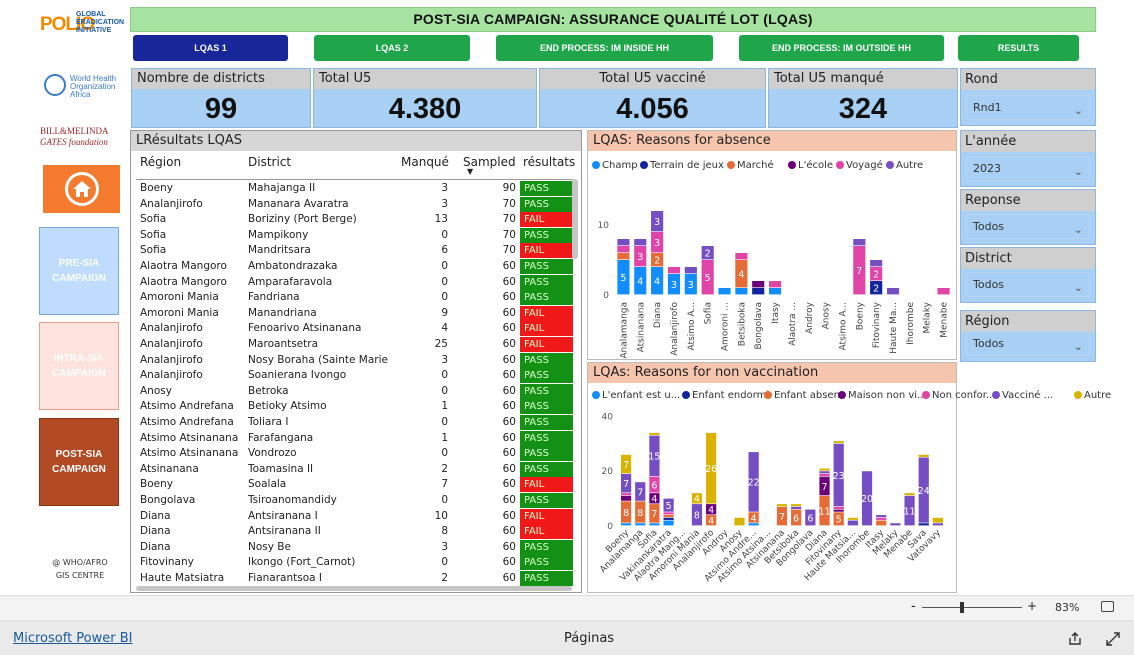  I want to click on power-bi-link: Microsoft Power BI, so click(72, 638).